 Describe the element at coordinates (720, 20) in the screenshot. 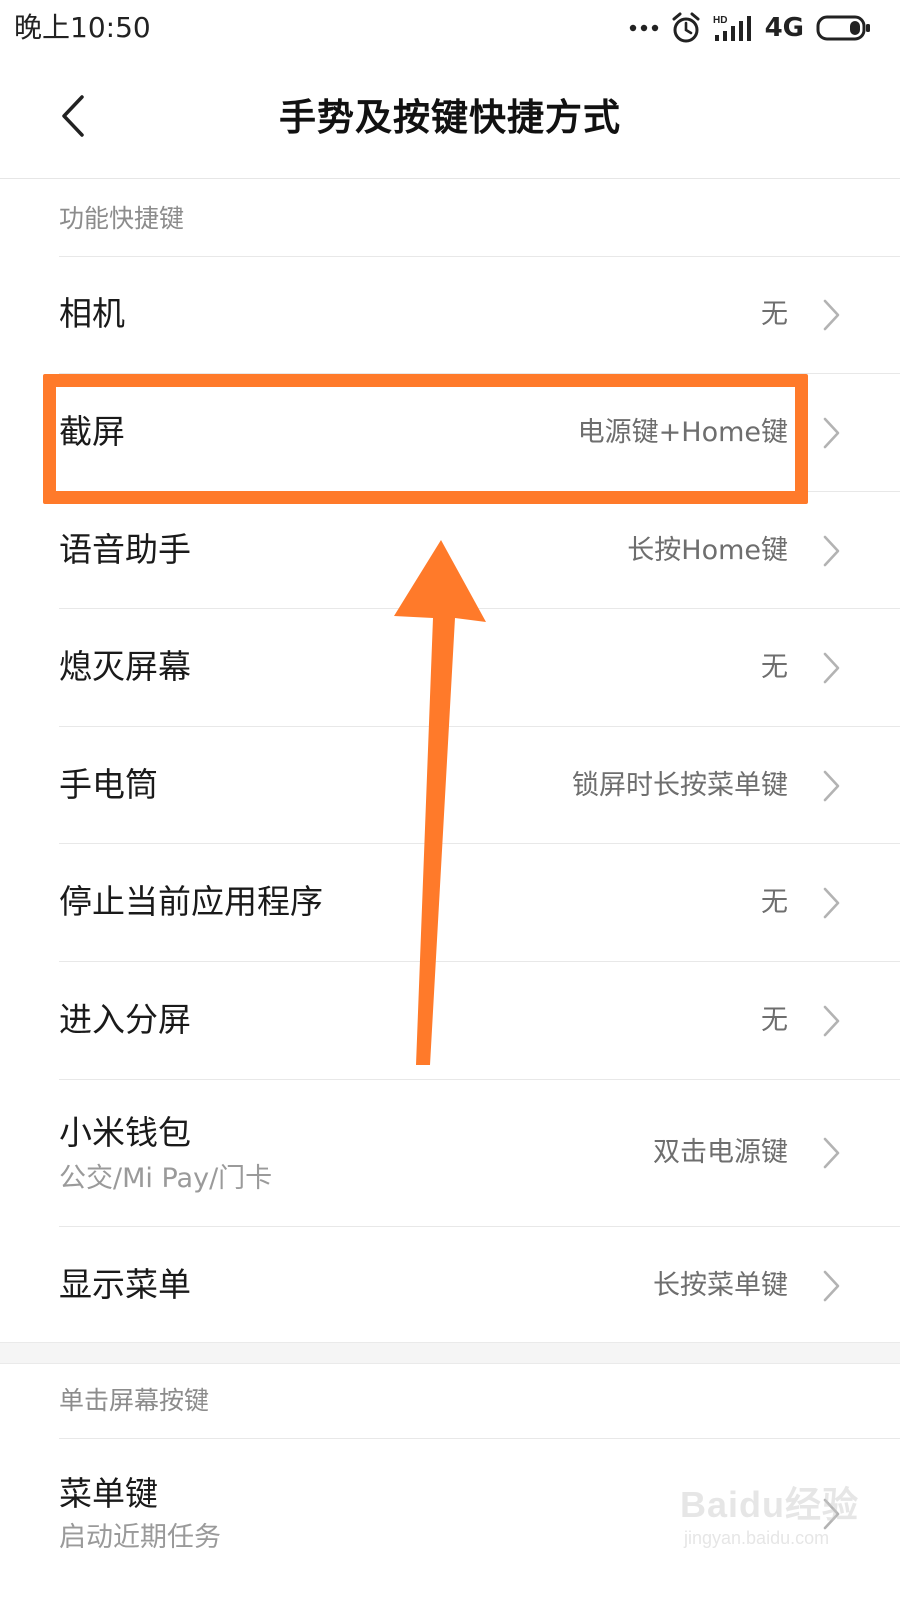

I see `svg-text: HD` at that location.